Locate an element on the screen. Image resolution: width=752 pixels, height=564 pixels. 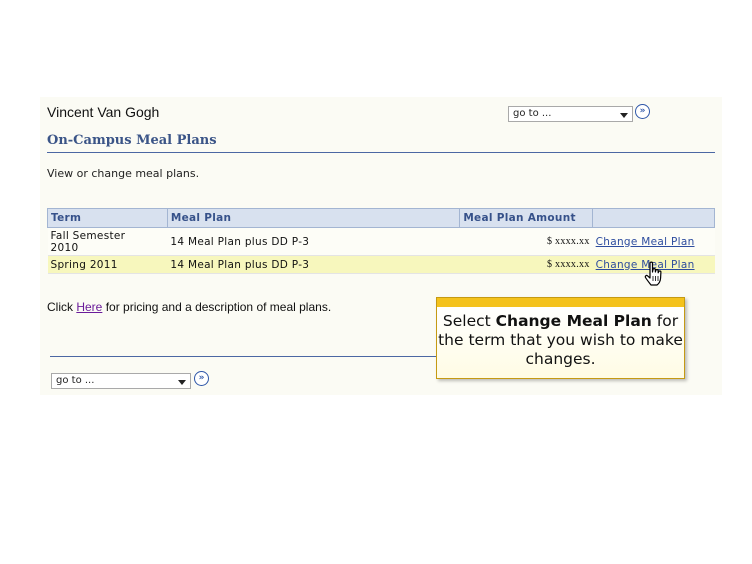
term-line1: Fall Semester is located at coordinates (88, 235).